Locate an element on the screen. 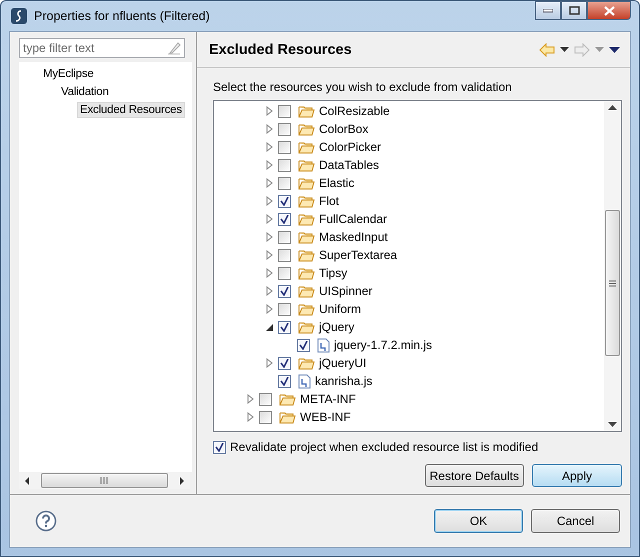  sidebar-item: Excluded Resources is located at coordinates (131, 110).